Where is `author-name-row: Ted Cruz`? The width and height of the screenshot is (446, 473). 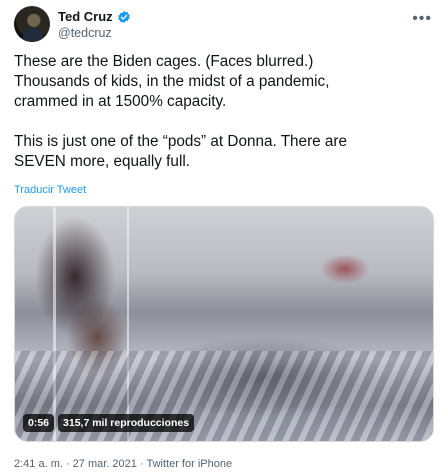 author-name-row: Ted Cruz is located at coordinates (94, 16).